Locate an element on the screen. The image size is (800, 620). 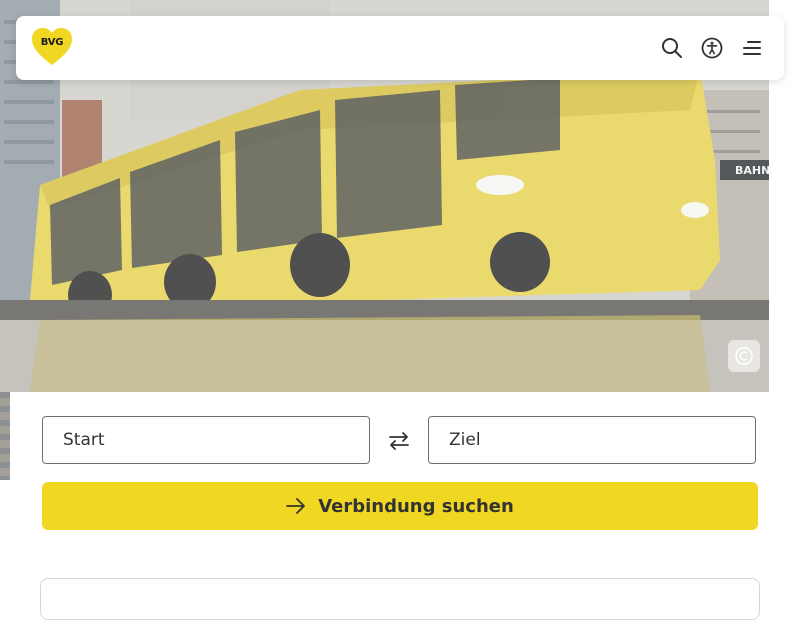
search-button is located at coordinates (672, 48).